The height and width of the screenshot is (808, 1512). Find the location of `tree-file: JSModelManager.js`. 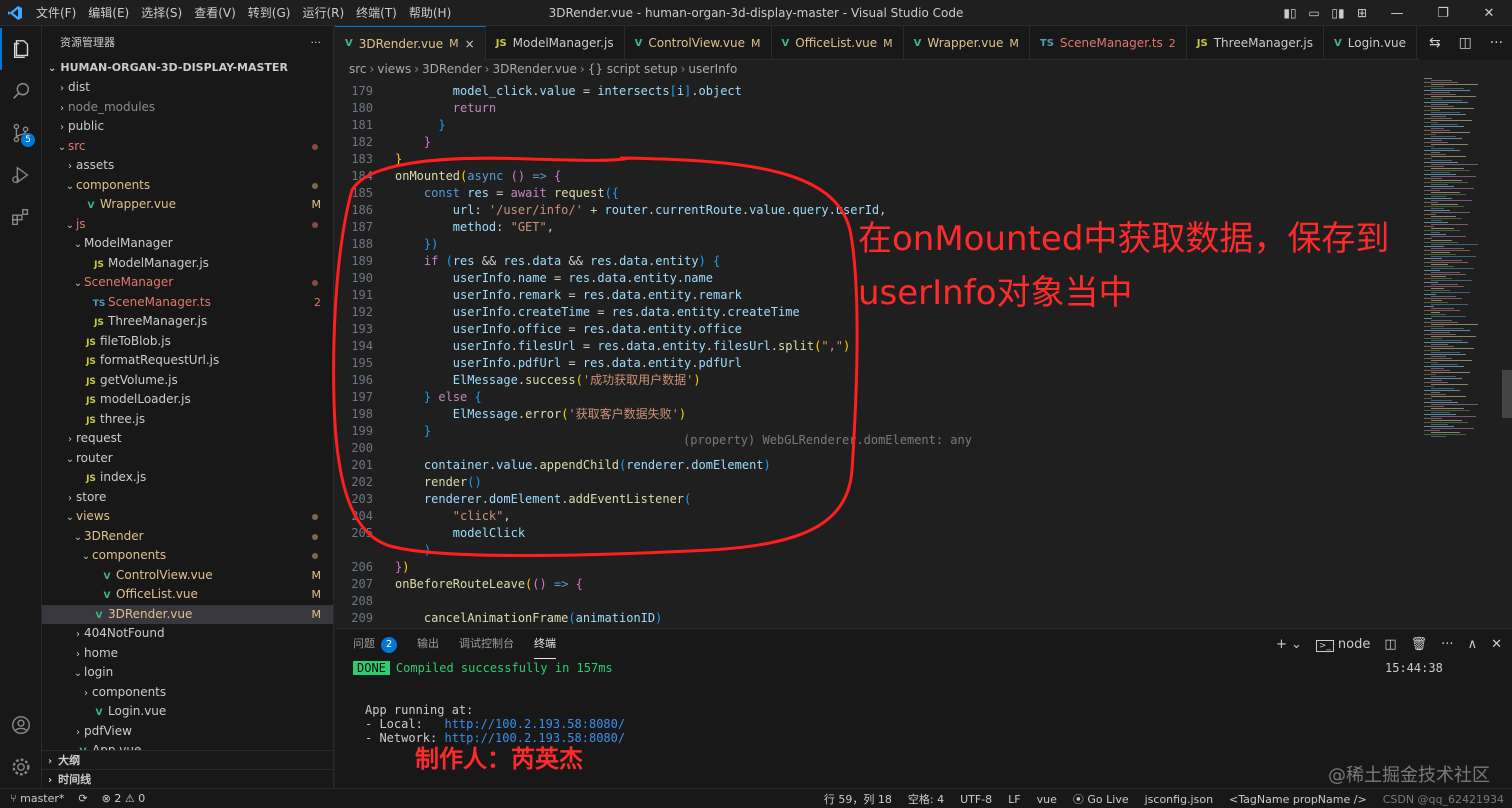

tree-file: JSModelManager.js is located at coordinates (187, 264).